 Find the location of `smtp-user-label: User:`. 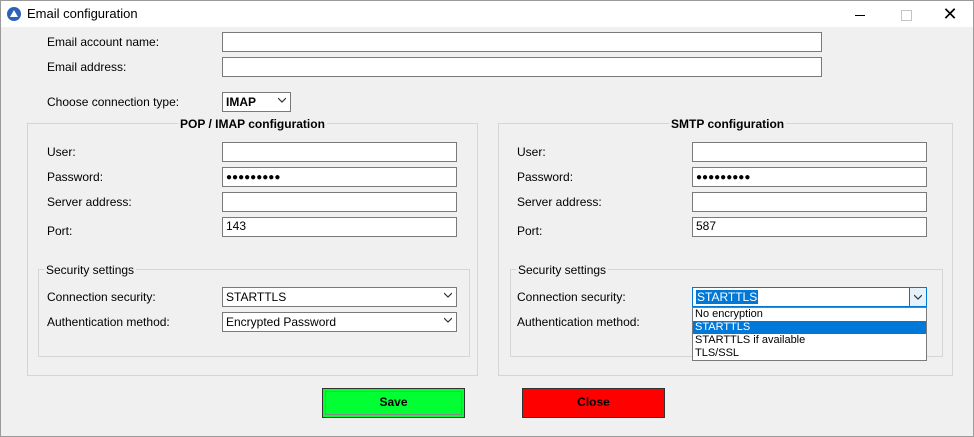

smtp-user-label: User: is located at coordinates (531, 152).